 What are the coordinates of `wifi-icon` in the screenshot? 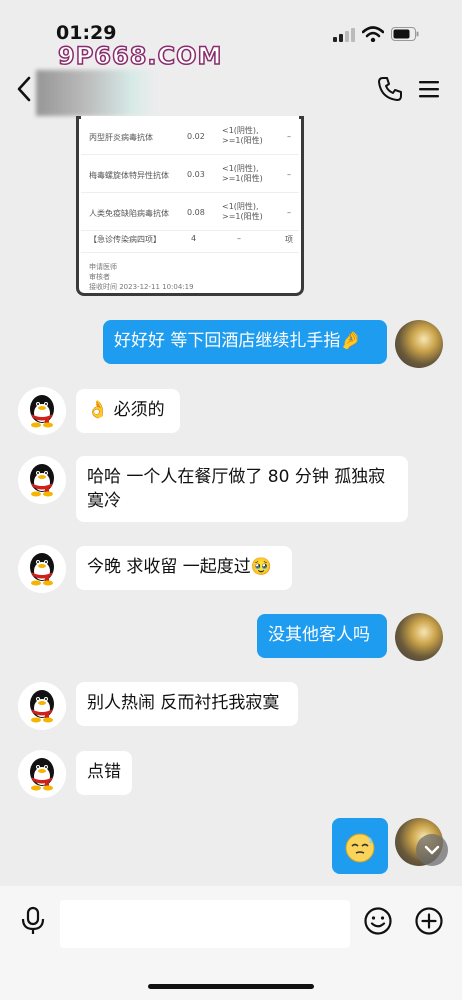 It's located at (373, 34).